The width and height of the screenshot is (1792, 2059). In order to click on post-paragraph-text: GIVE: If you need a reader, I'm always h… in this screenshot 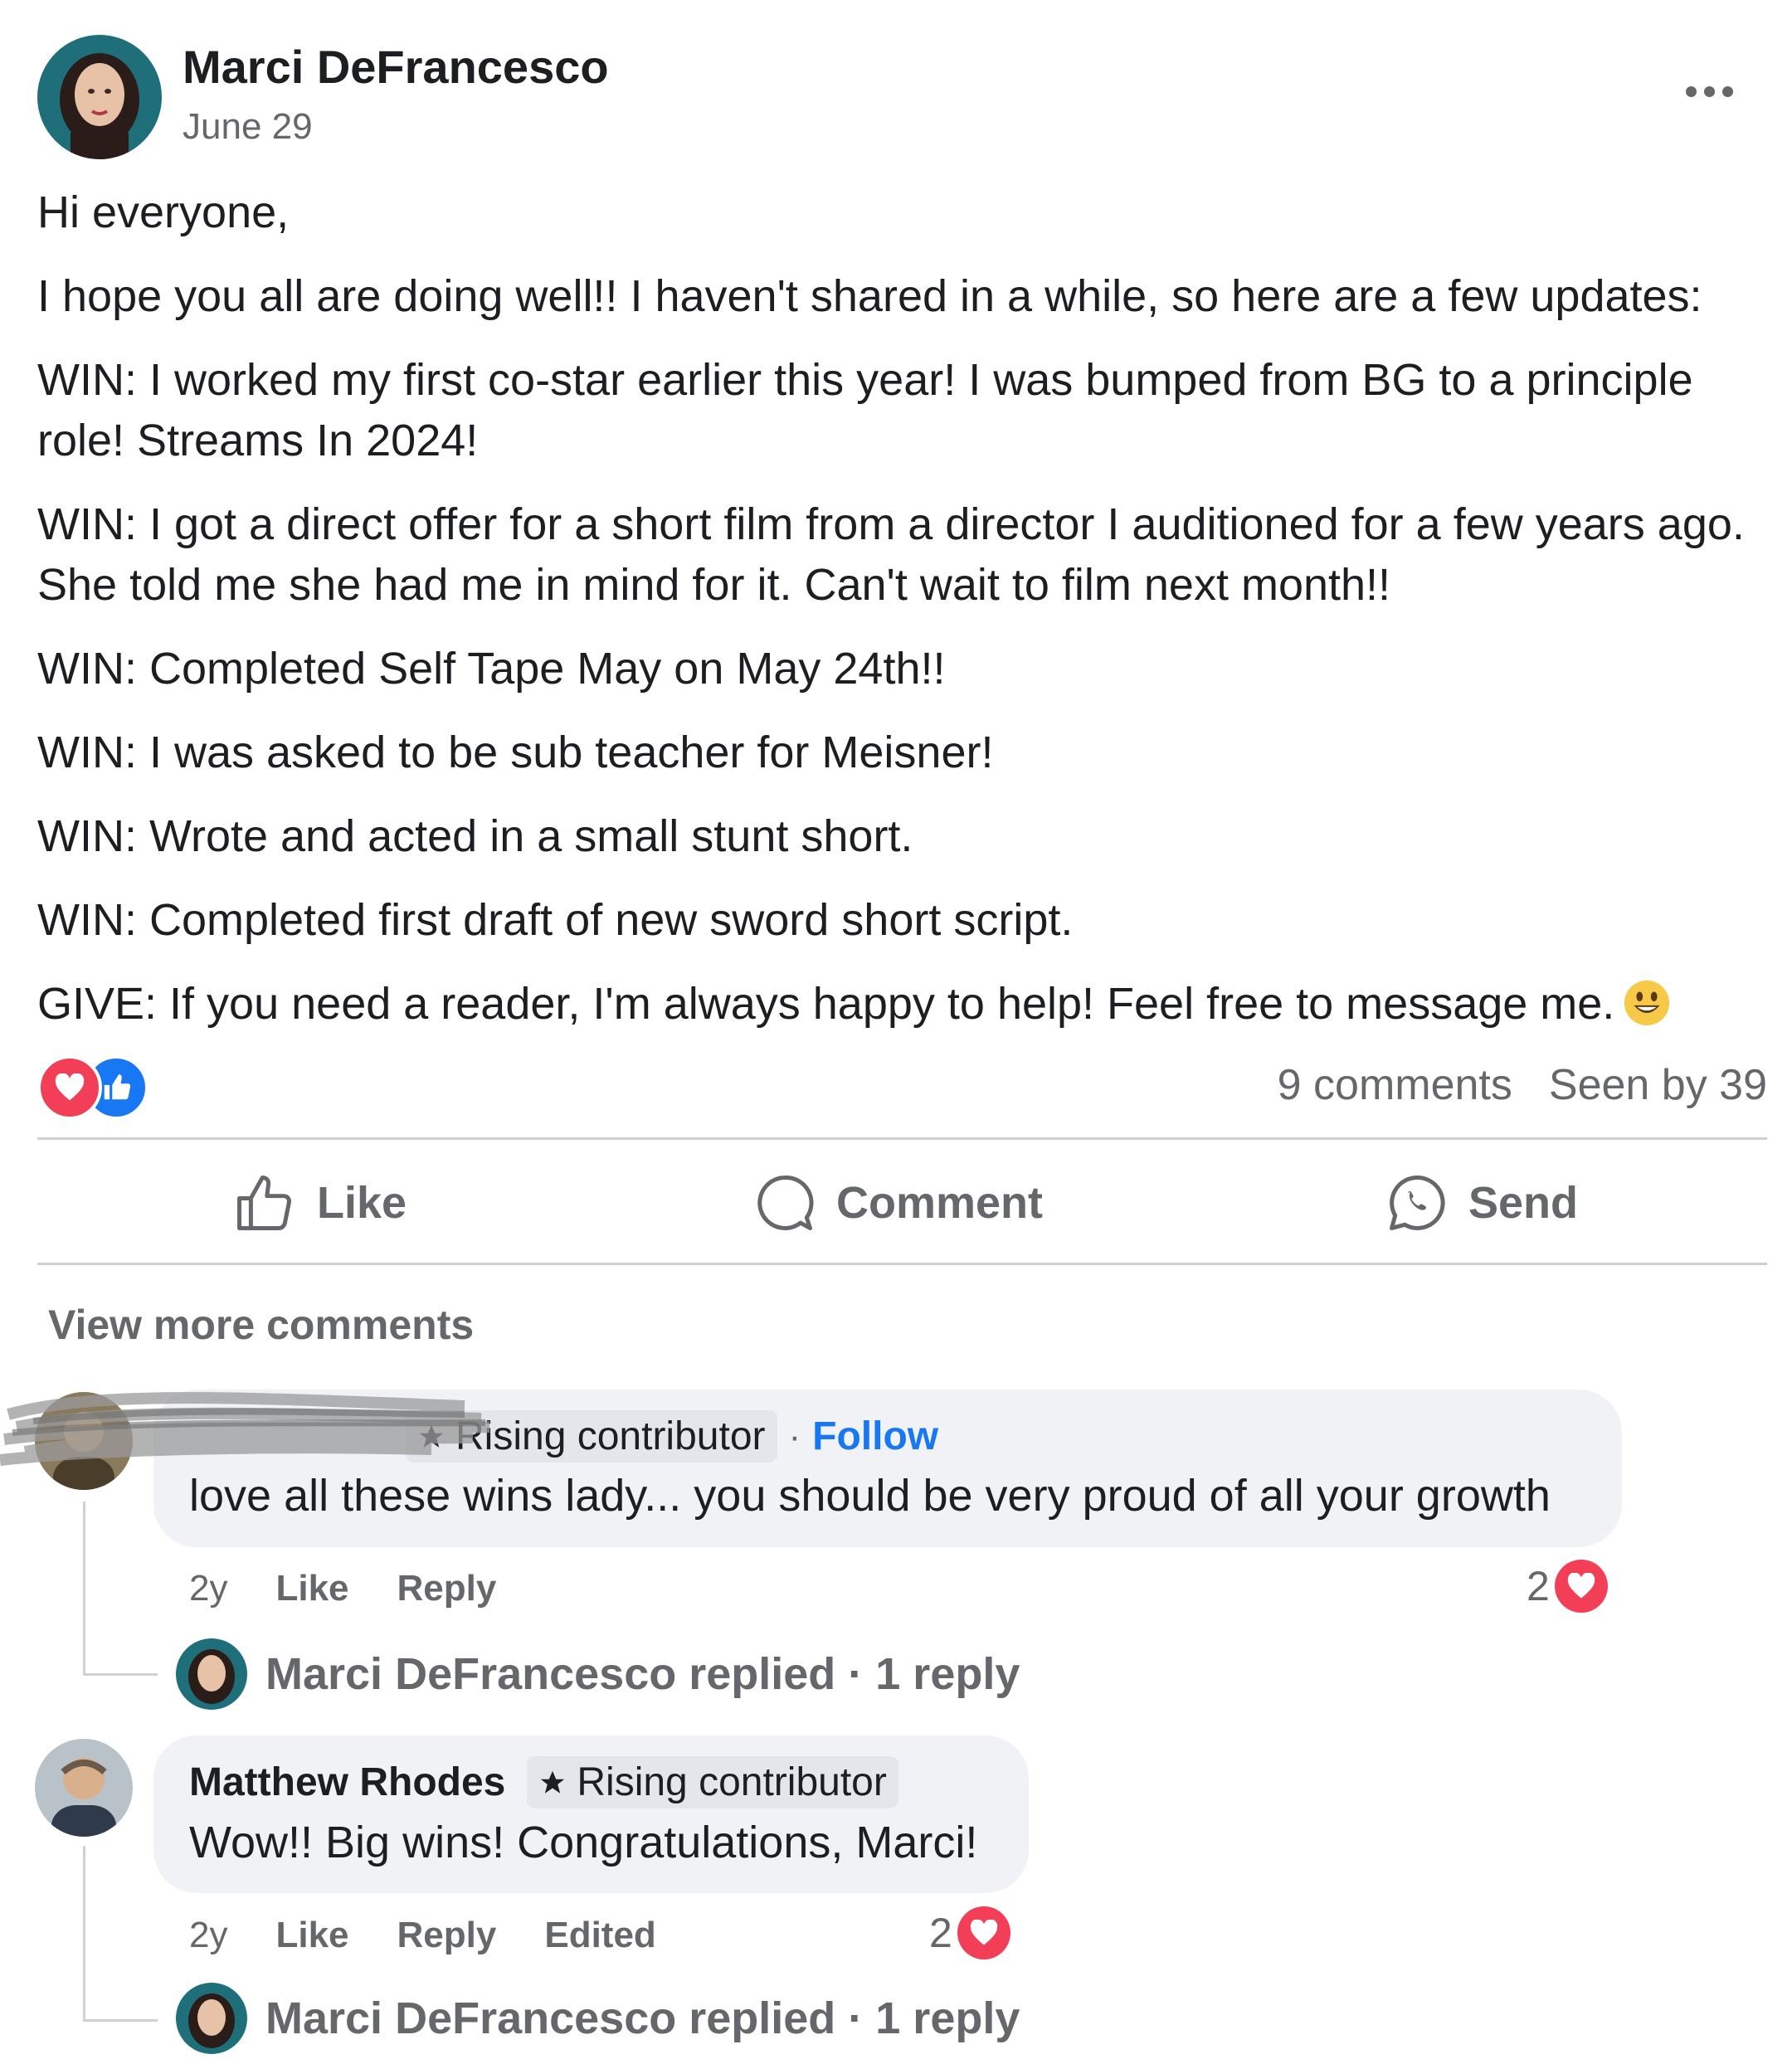, I will do `click(826, 1004)`.